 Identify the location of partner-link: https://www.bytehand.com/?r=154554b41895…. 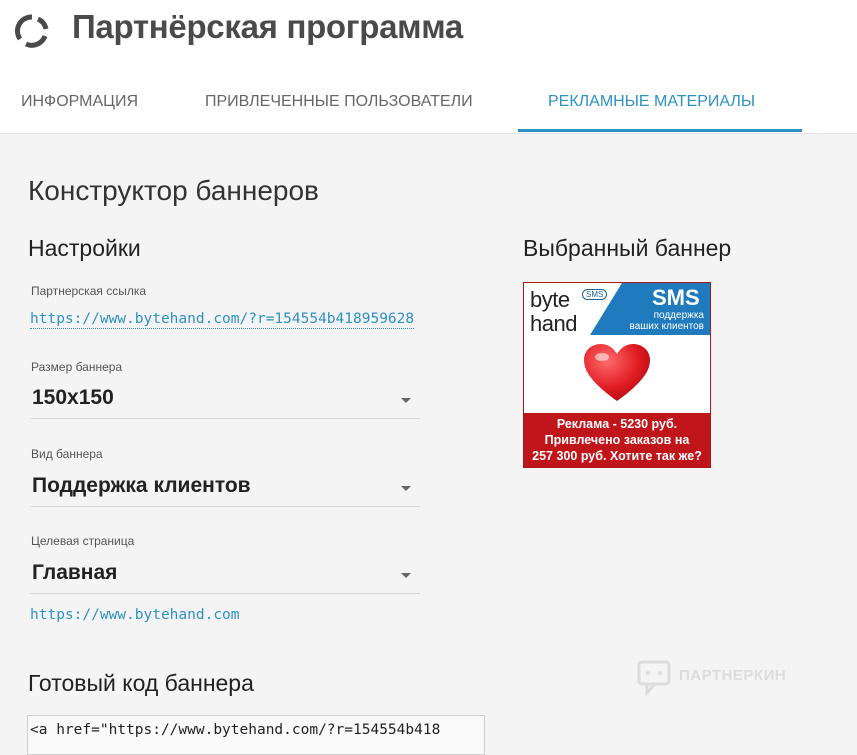
(222, 320).